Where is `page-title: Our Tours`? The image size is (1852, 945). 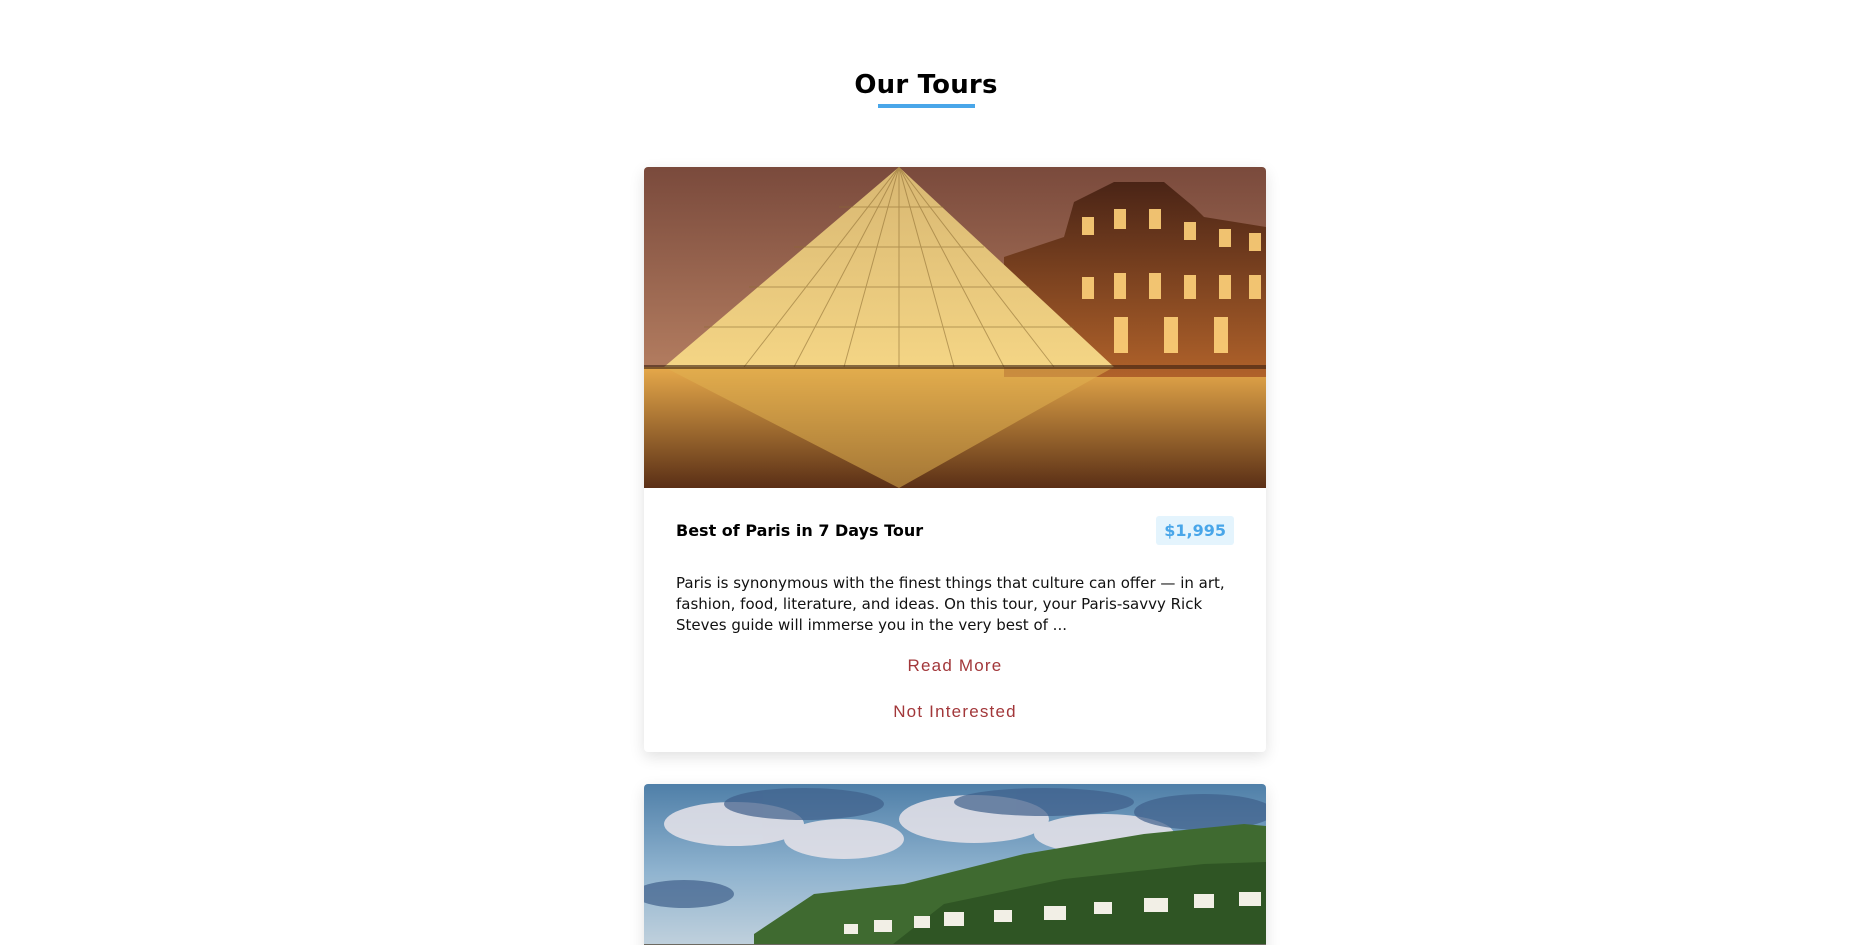
page-title: Our Tours is located at coordinates (926, 85).